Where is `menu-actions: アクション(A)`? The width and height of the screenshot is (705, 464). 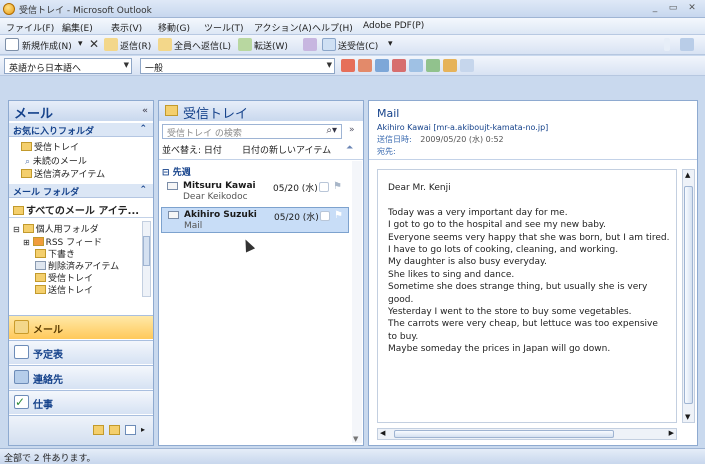 menu-actions: アクション(A) is located at coordinates (283, 27).